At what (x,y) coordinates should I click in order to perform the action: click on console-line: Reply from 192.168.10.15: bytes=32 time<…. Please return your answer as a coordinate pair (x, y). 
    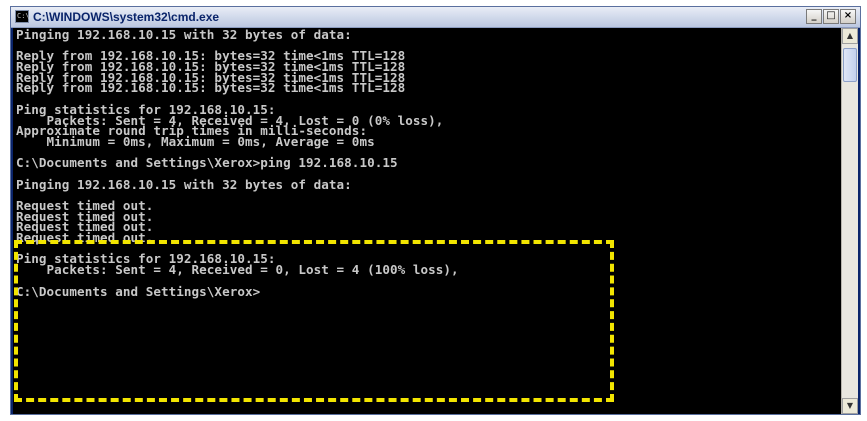
    Looking at the image, I should click on (211, 88).